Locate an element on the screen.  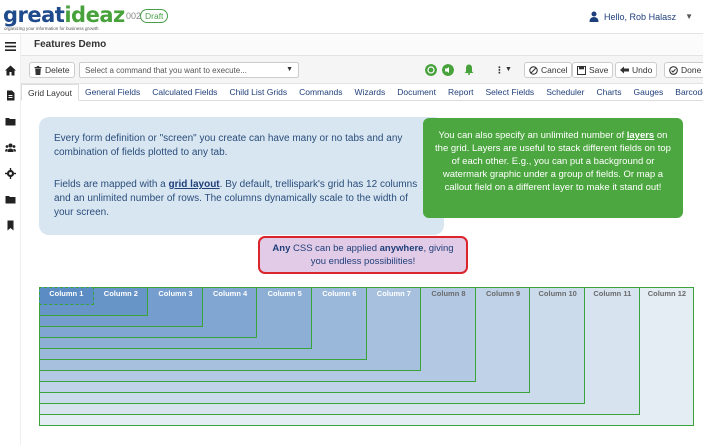
grid-column-label: Column 1 is located at coordinates (66, 293).